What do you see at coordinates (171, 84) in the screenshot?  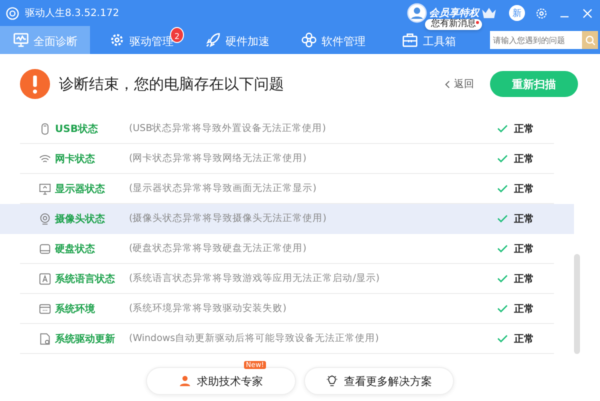 I see `result-title: 诊断结束，您的电脑存在以下问题` at bounding box center [171, 84].